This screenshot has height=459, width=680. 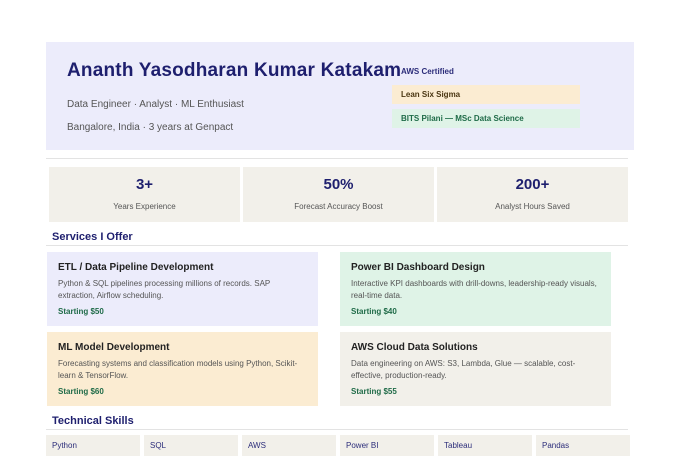 I want to click on stat-label: Years Experience, so click(x=144, y=206).